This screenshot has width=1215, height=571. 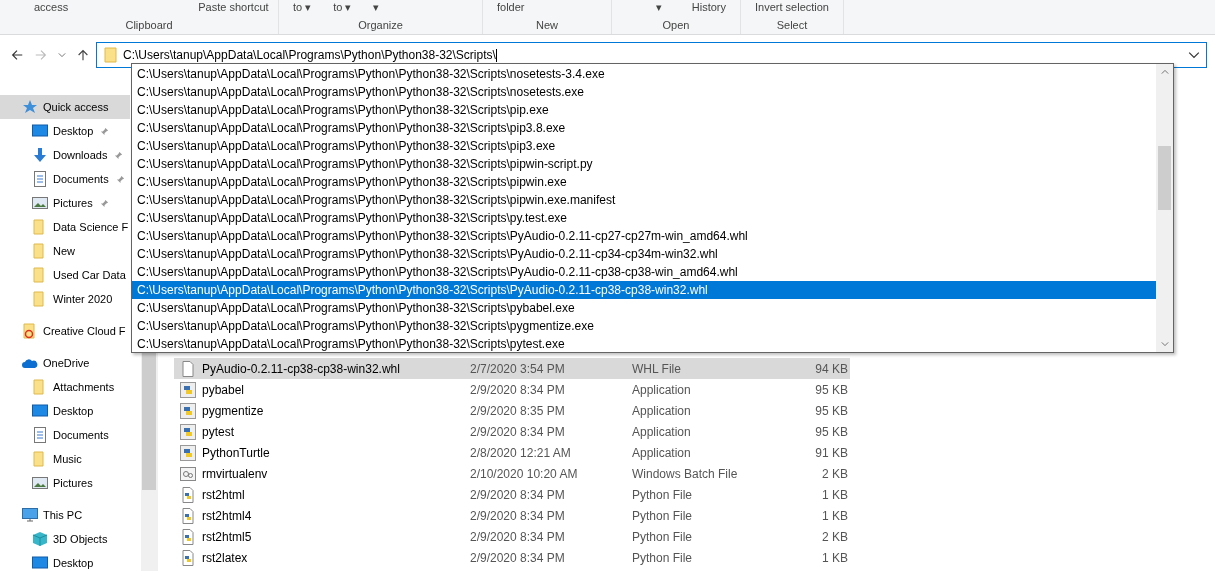 I want to click on file-name: rst2html5, so click(x=227, y=536).